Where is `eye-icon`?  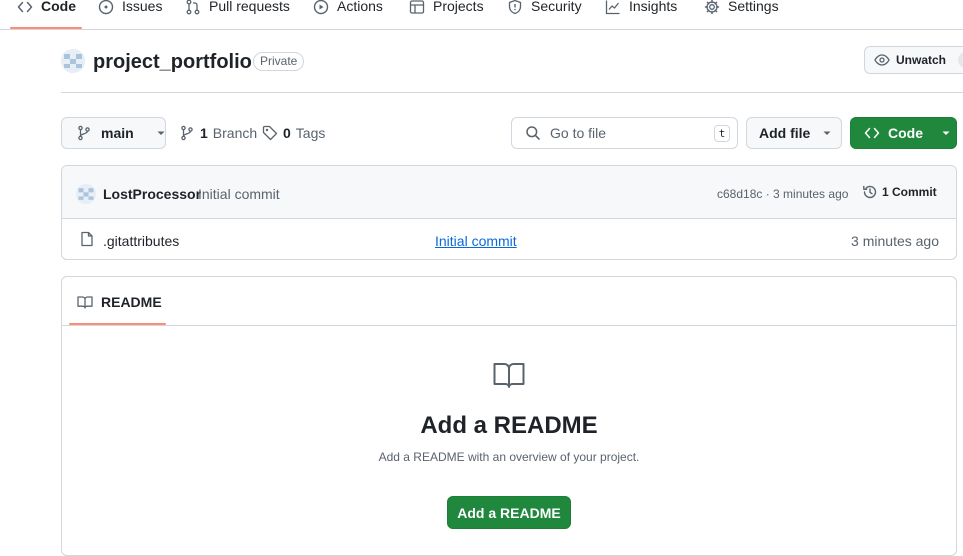 eye-icon is located at coordinates (882, 60).